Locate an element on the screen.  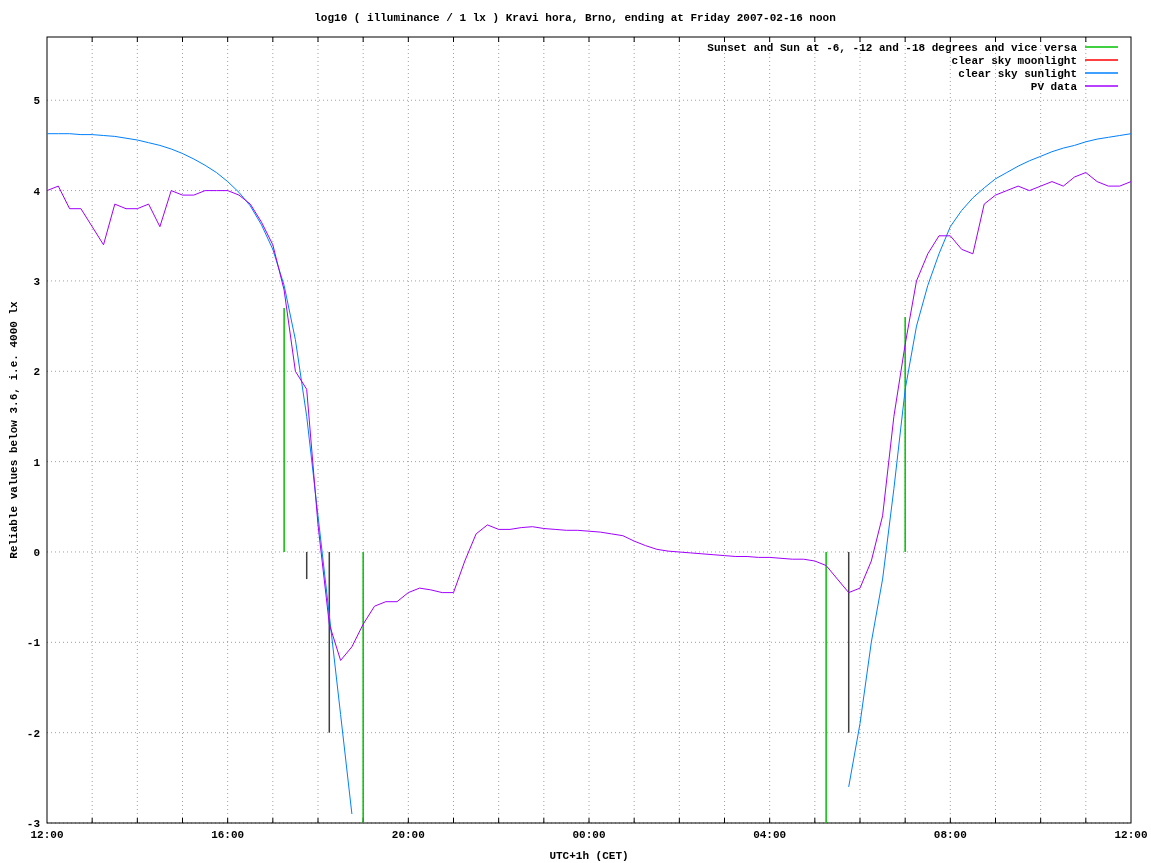
tick-label: -2 is located at coordinates (33, 733).